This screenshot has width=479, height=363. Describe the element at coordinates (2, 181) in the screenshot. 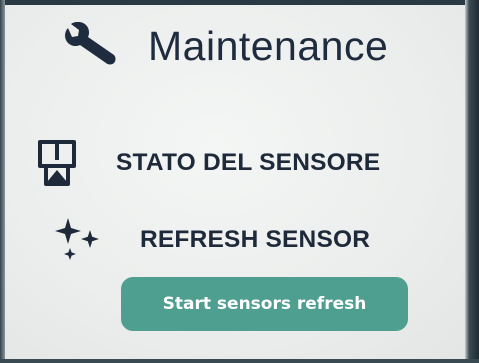

I see `screen-bezel-left` at that location.